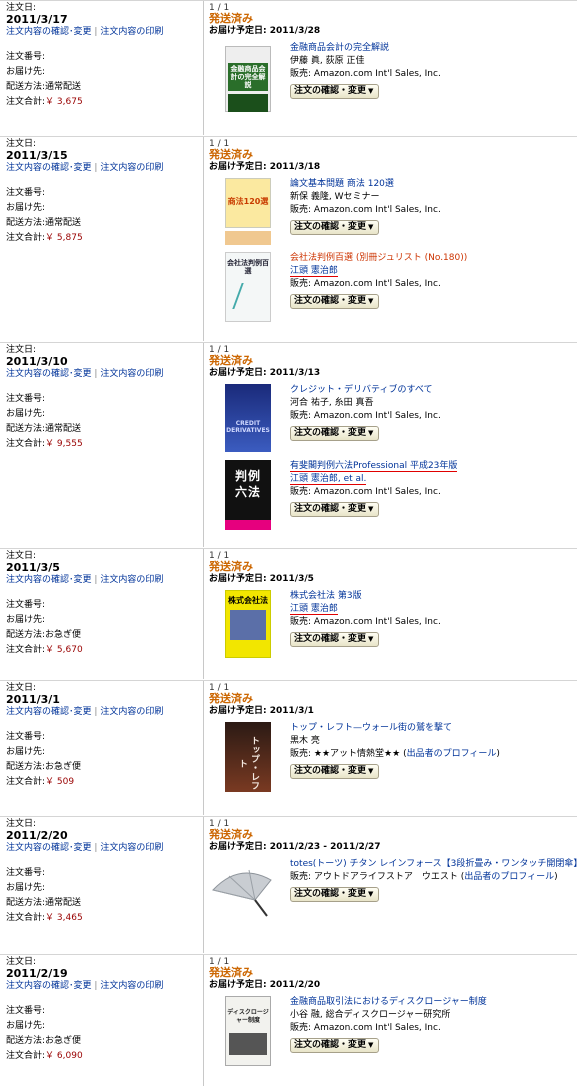 Image resolution: width=577 pixels, height=1086 pixels. I want to click on product-thumbnail: 株式会社法, so click(248, 624).